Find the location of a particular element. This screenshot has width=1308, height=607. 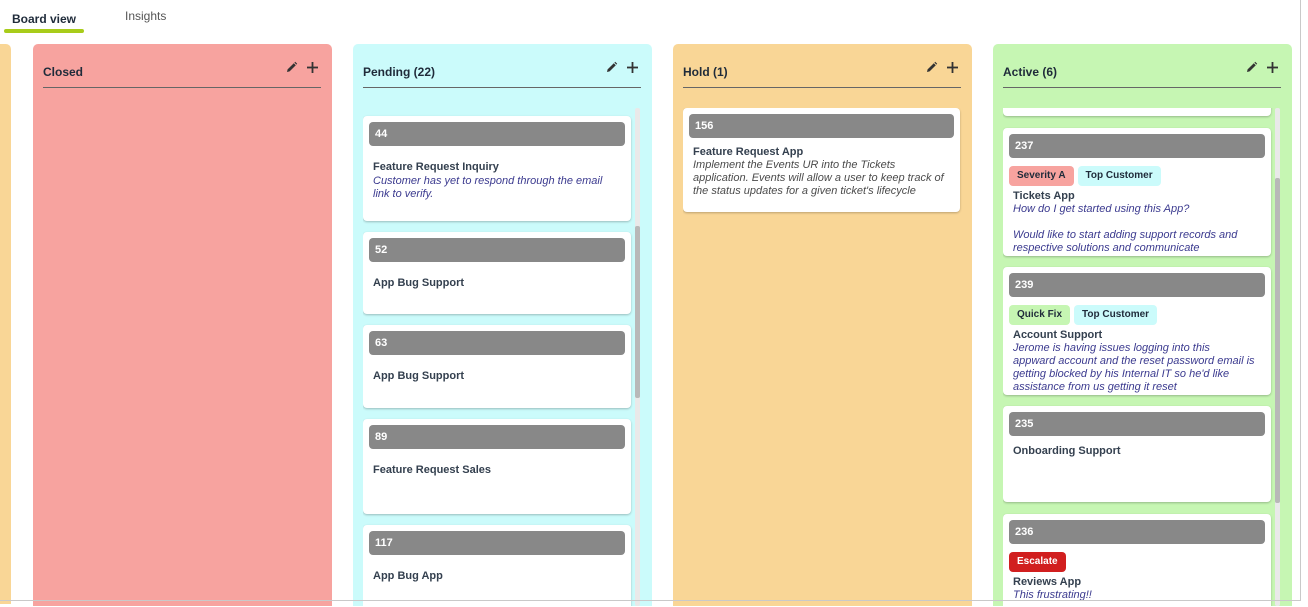

card-id: 239 is located at coordinates (1137, 285).